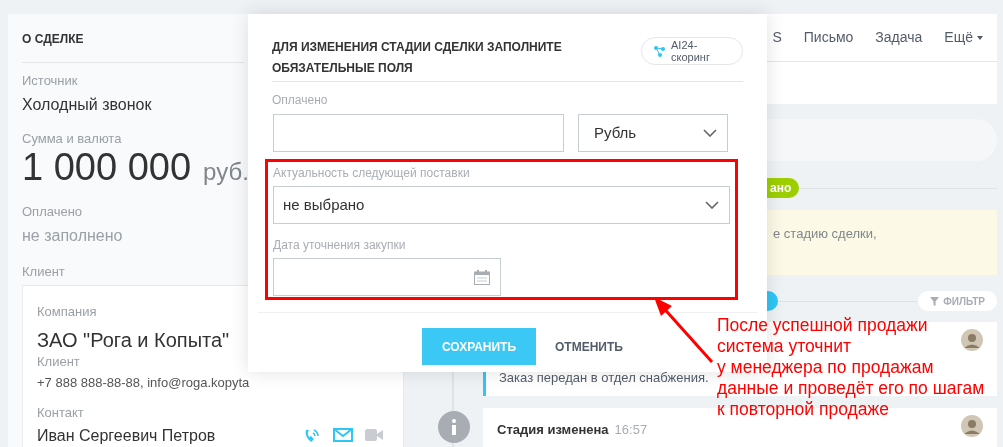 The height and width of the screenshot is (447, 1003). I want to click on activity-tab: Ещё, so click(963, 37).